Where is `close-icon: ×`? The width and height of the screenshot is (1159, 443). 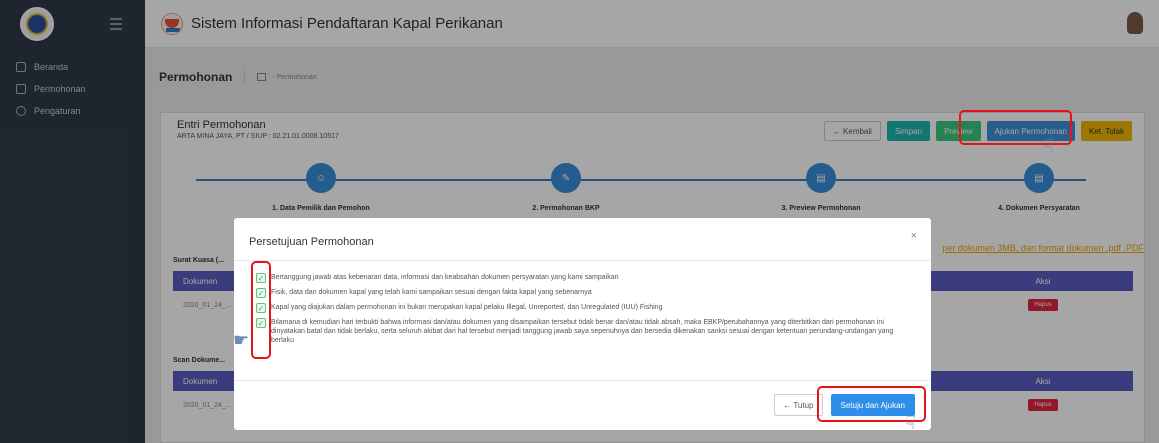
close-icon: × is located at coordinates (914, 236).